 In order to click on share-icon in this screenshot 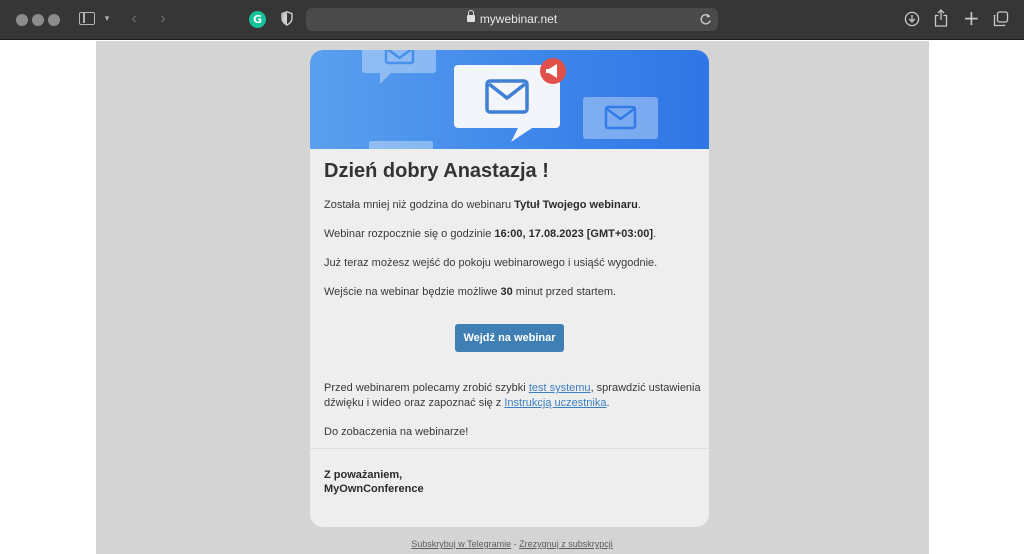, I will do `click(941, 20)`.